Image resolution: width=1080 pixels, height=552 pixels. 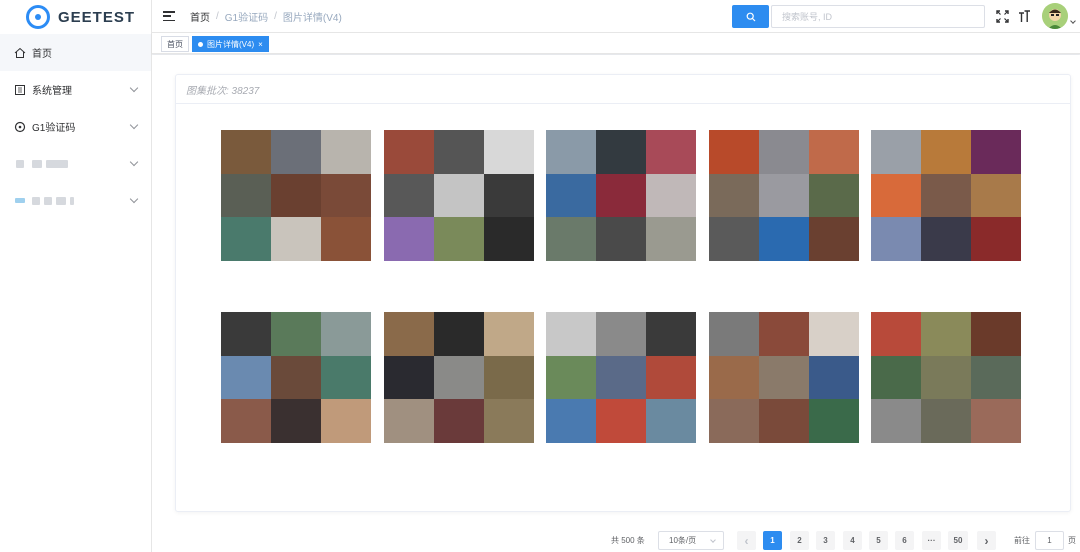 I want to click on breadcrumb: 首页 / G1验证码 / 图片详情(V4), so click(x=266, y=16).